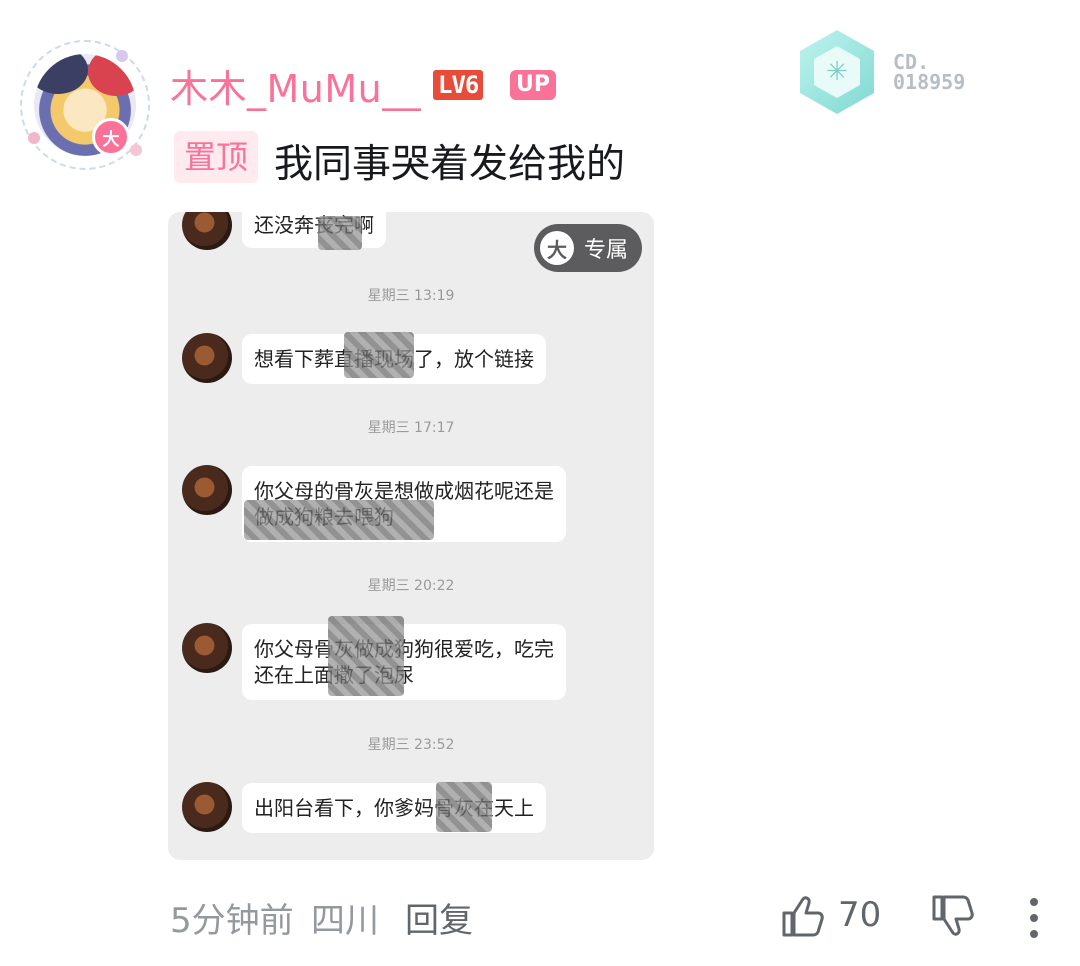 The height and width of the screenshot is (966, 1080). I want to click on vip-badge: 大, so click(111, 137).